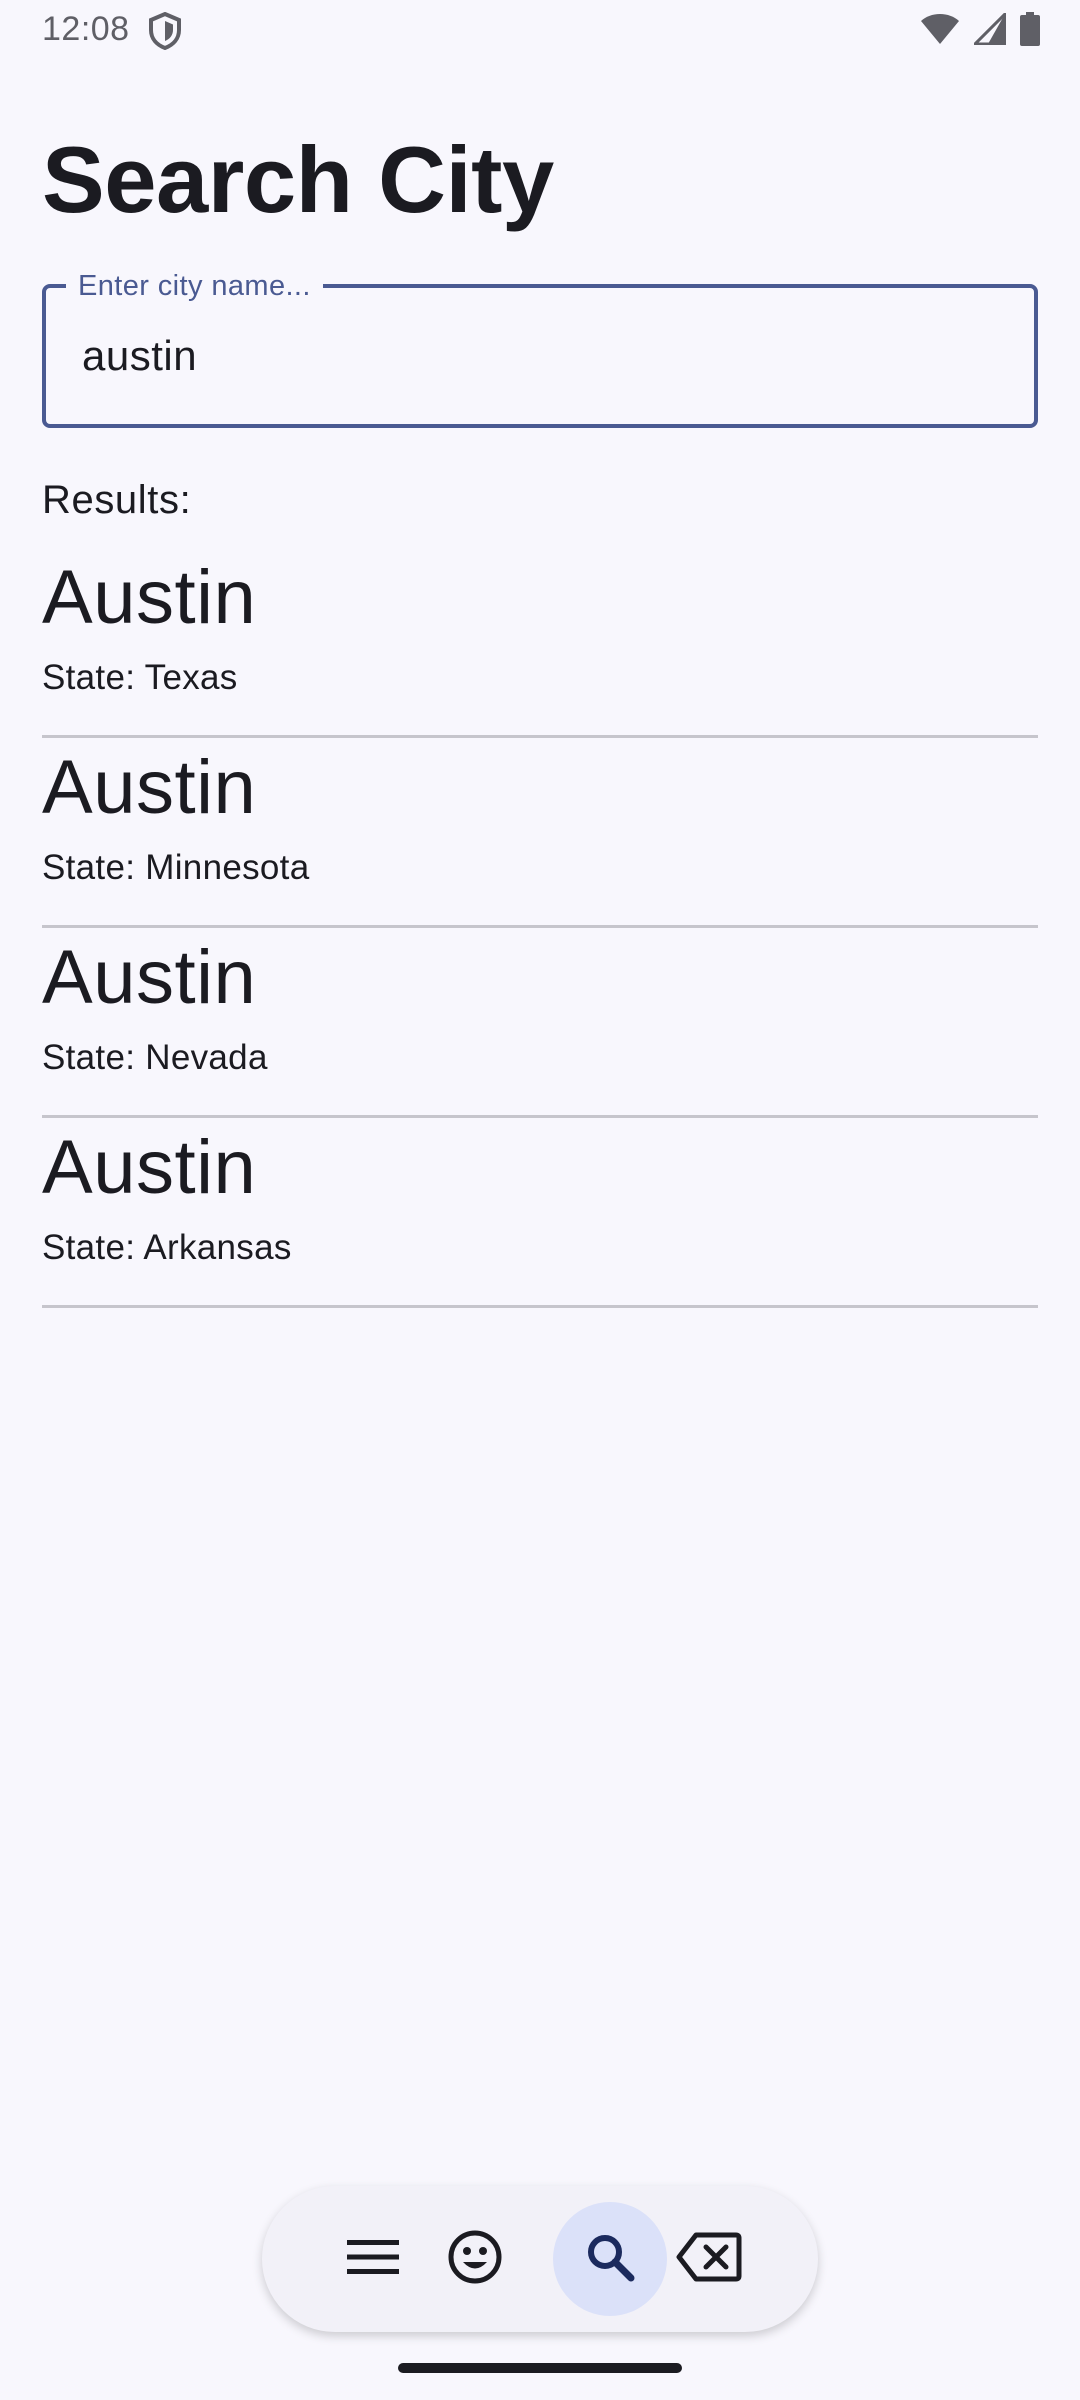  What do you see at coordinates (165, 31) in the screenshot?
I see `shield-icon` at bounding box center [165, 31].